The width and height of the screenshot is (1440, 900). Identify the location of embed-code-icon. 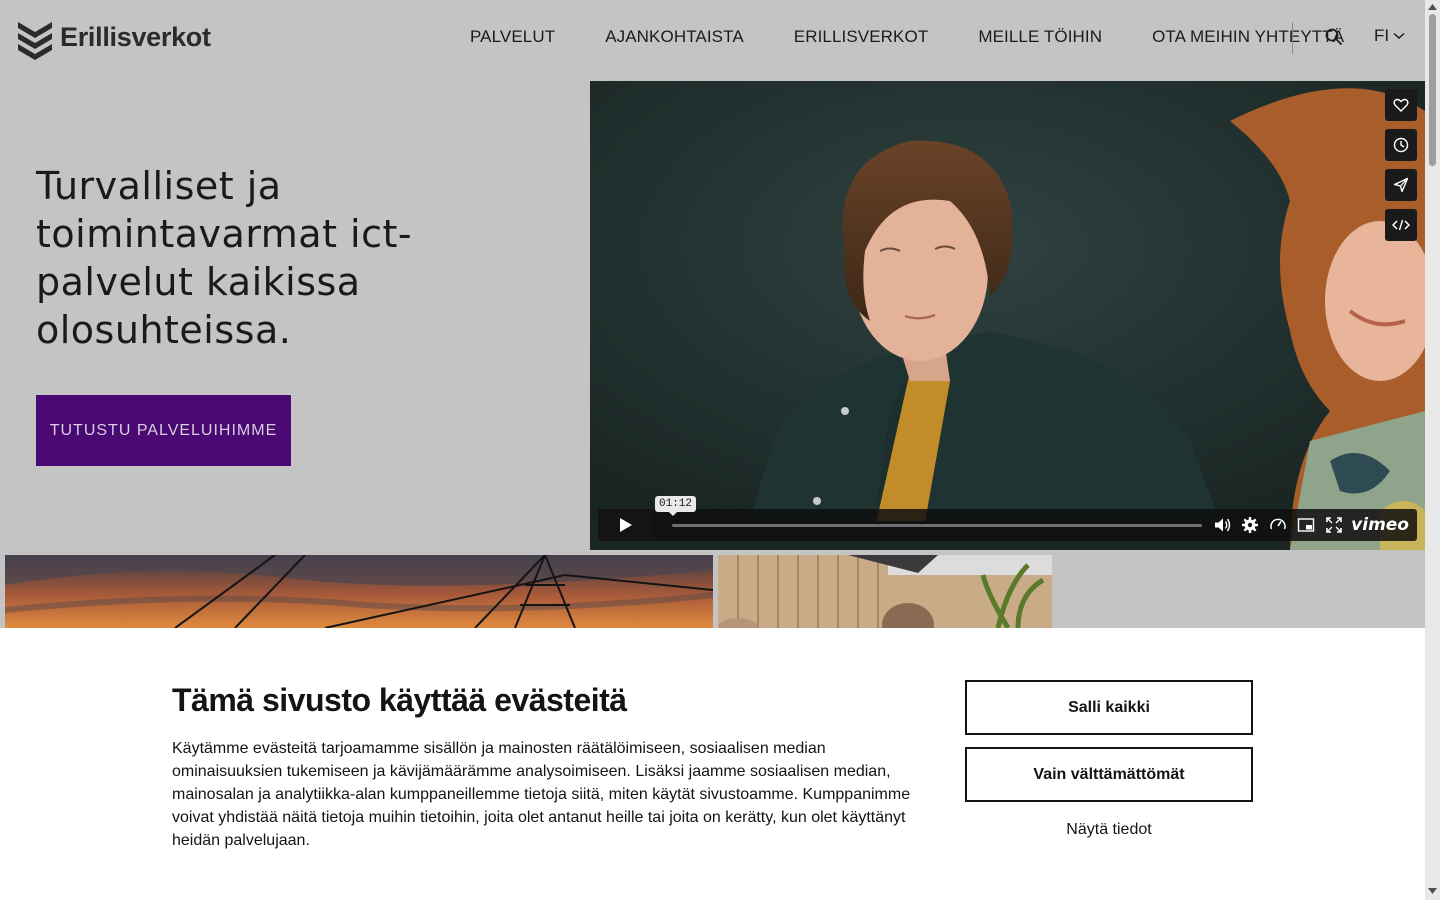
(1401, 225).